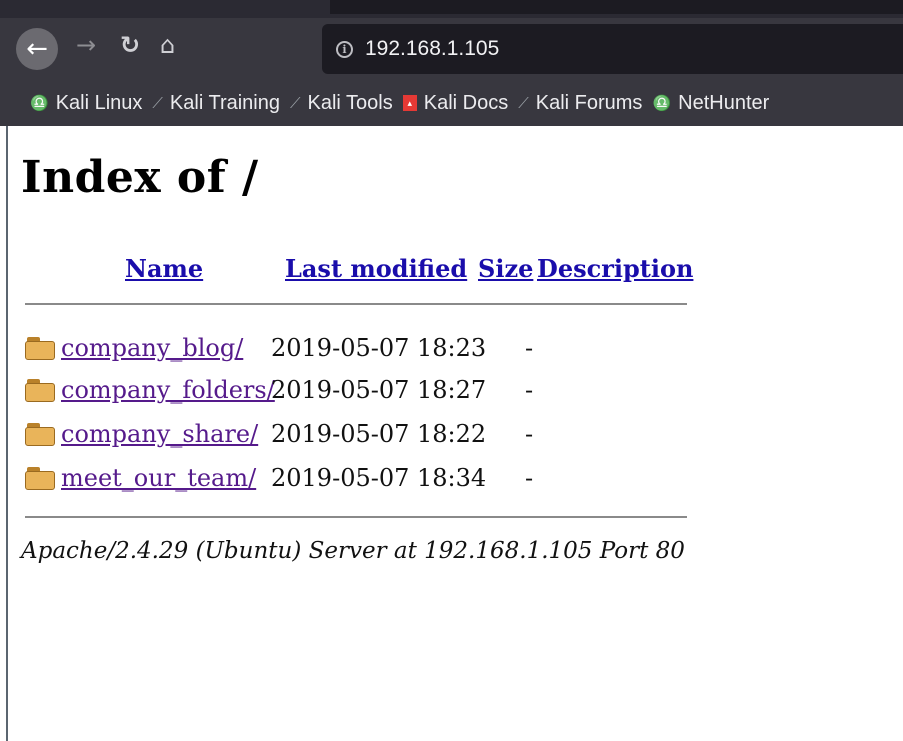 The height and width of the screenshot is (741, 903). I want to click on modified-date: 2019-05-07 18:22, so click(379, 434).